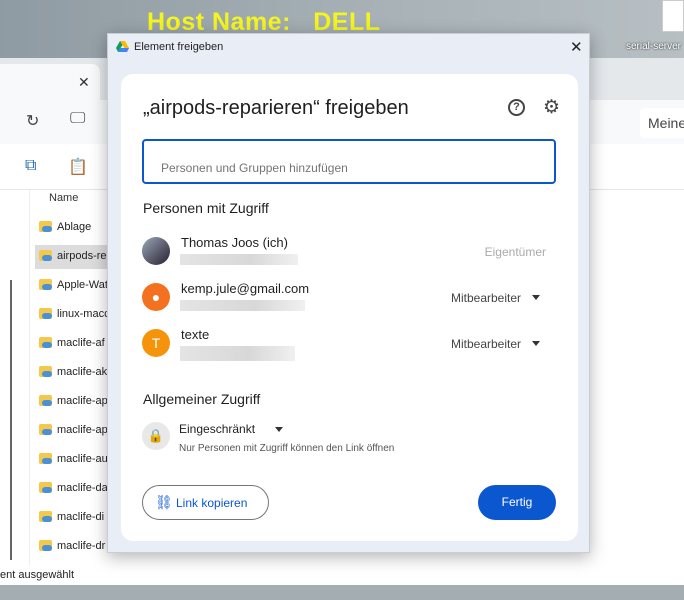  Describe the element at coordinates (517, 502) in the screenshot. I see `done-button: Fertig` at that location.